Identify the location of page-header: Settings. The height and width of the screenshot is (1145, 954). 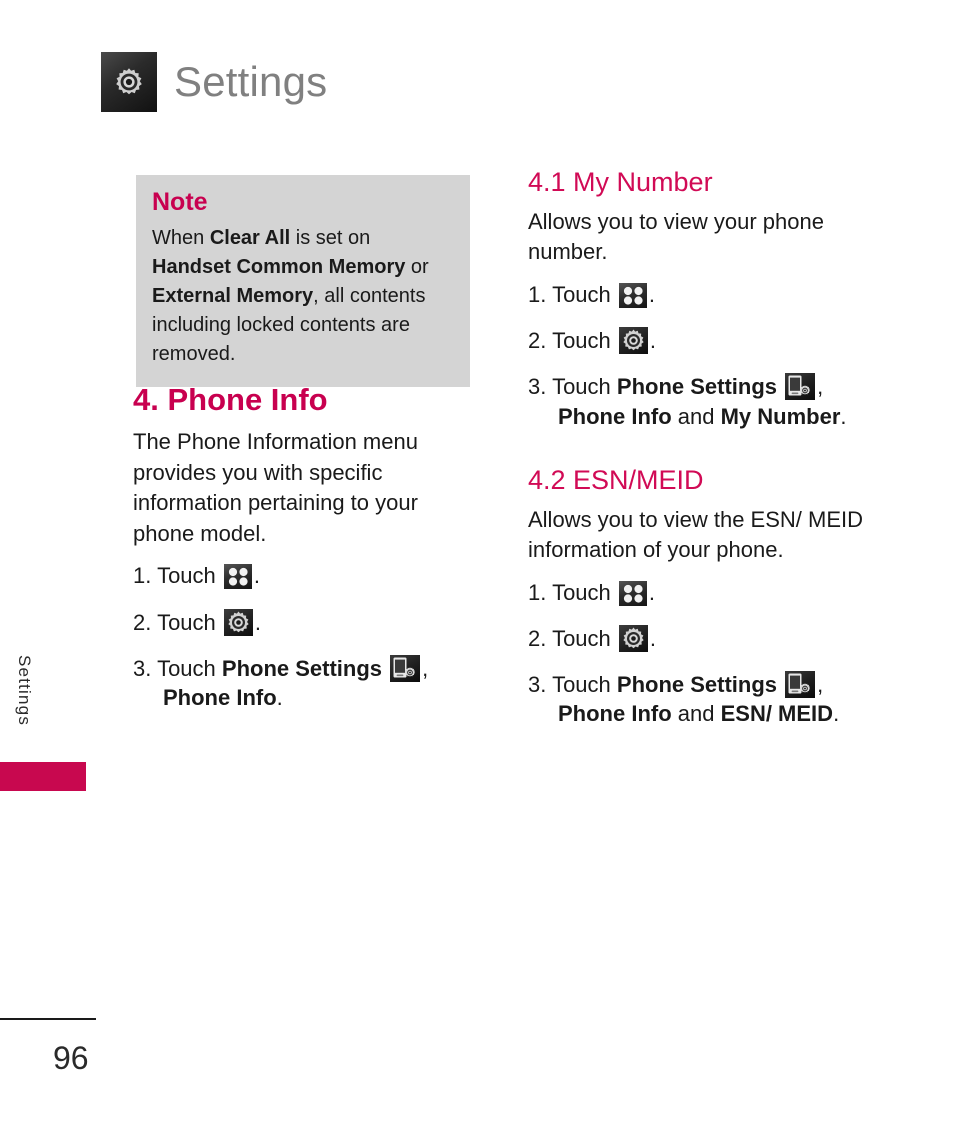
(214, 82).